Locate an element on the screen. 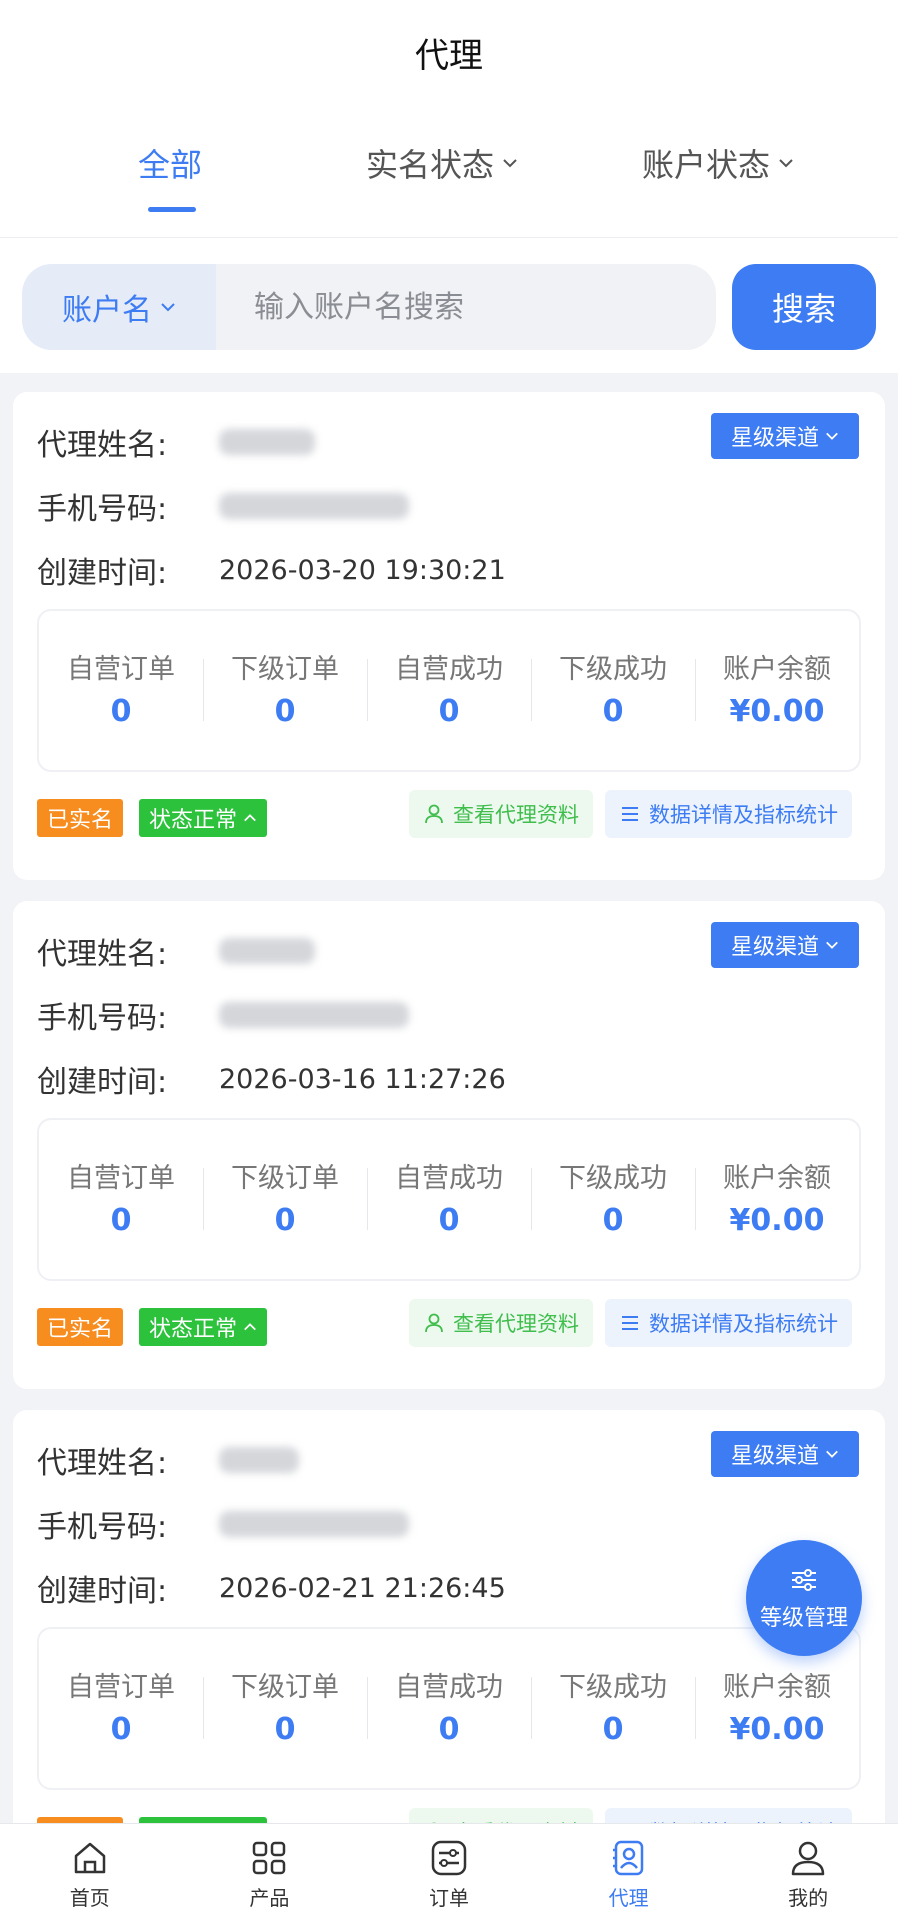 The image size is (898, 1920). nav-label: 我的 is located at coordinates (808, 1898).